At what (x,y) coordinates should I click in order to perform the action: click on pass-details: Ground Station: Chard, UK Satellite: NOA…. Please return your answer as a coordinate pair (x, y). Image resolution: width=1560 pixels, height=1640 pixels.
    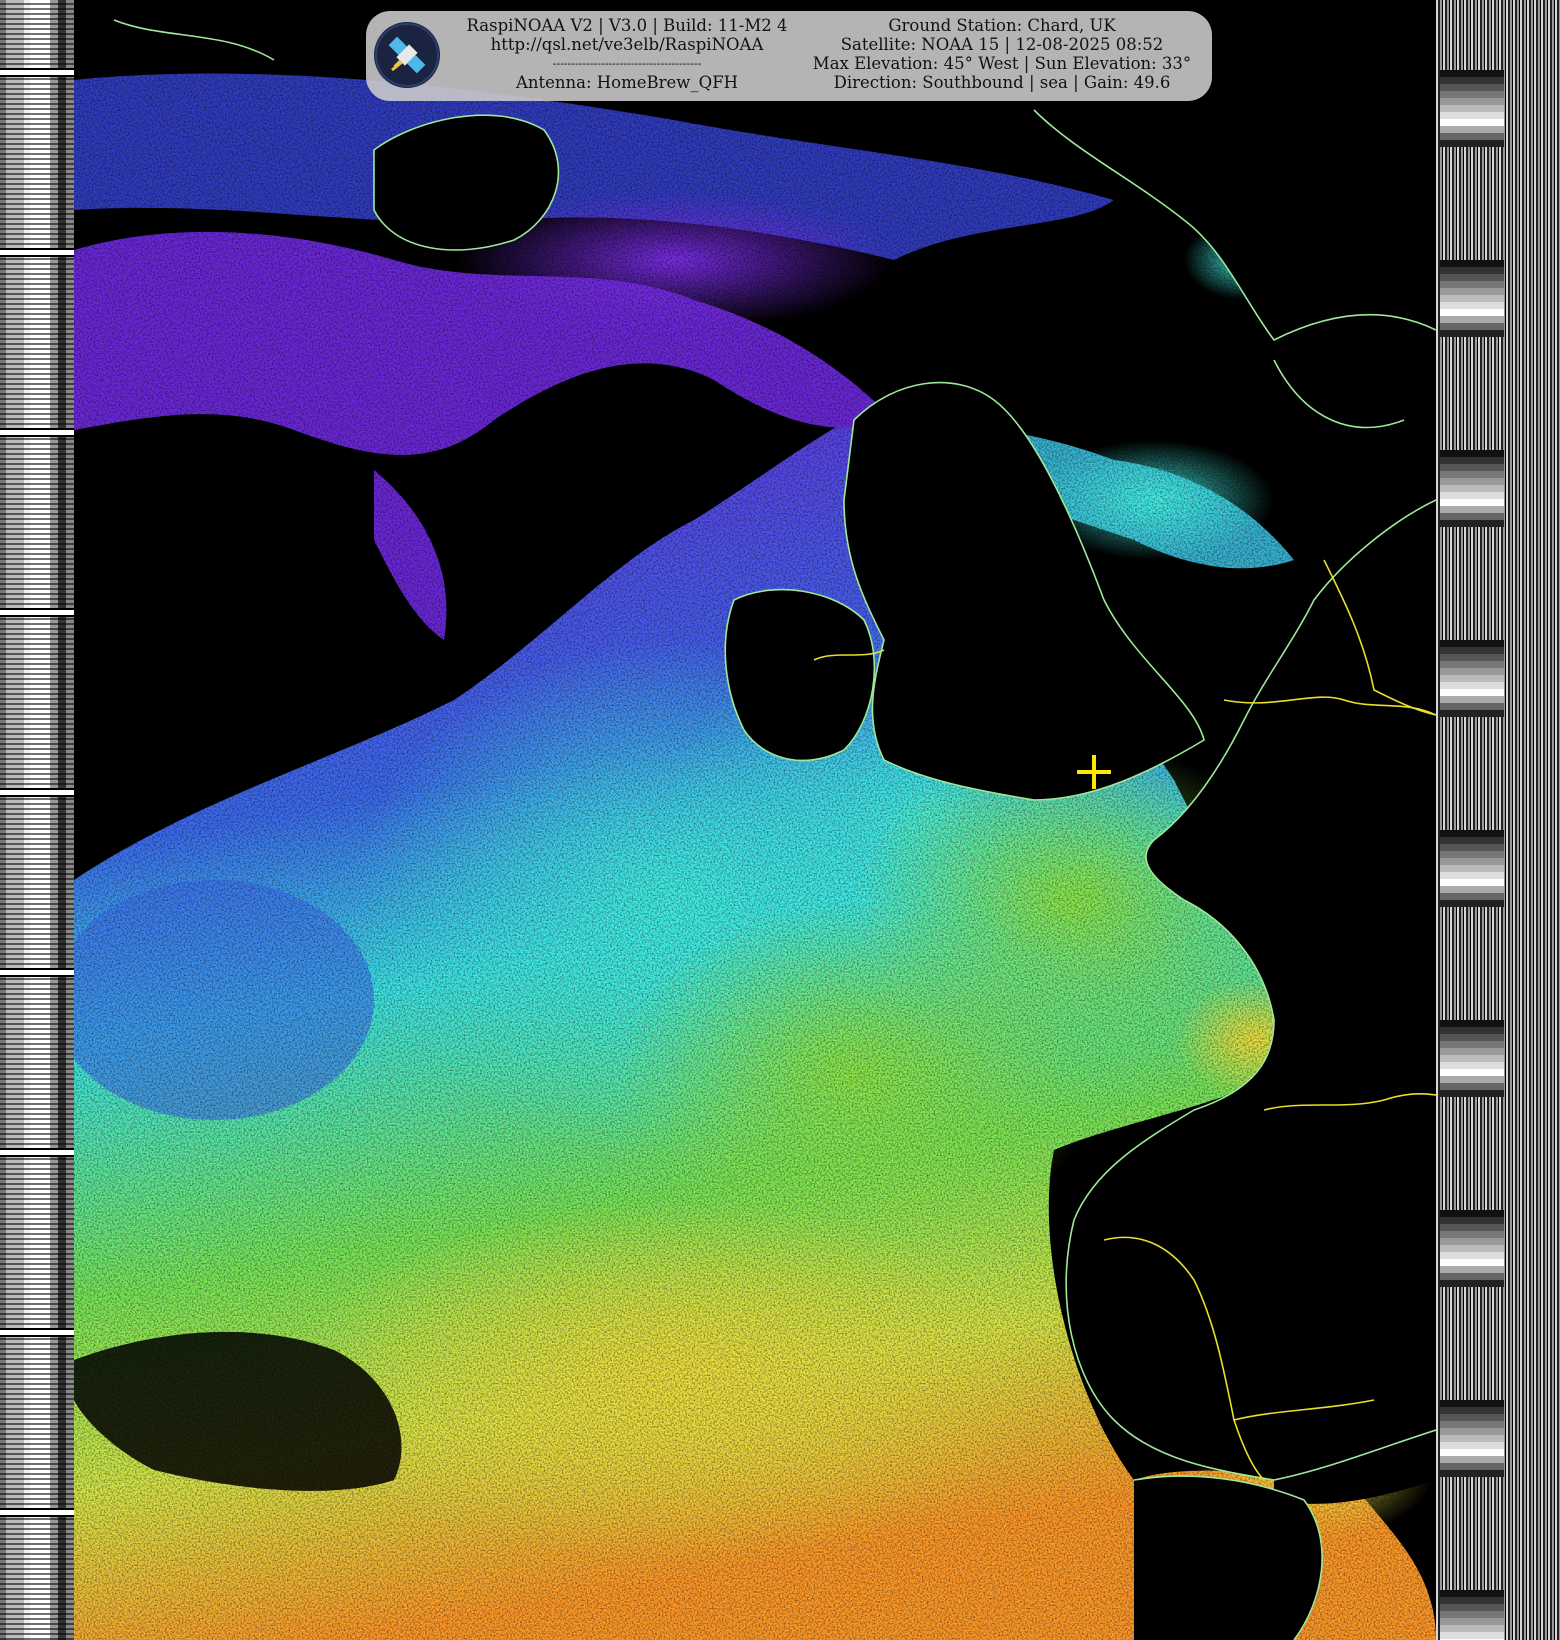
    Looking at the image, I should click on (1002, 54).